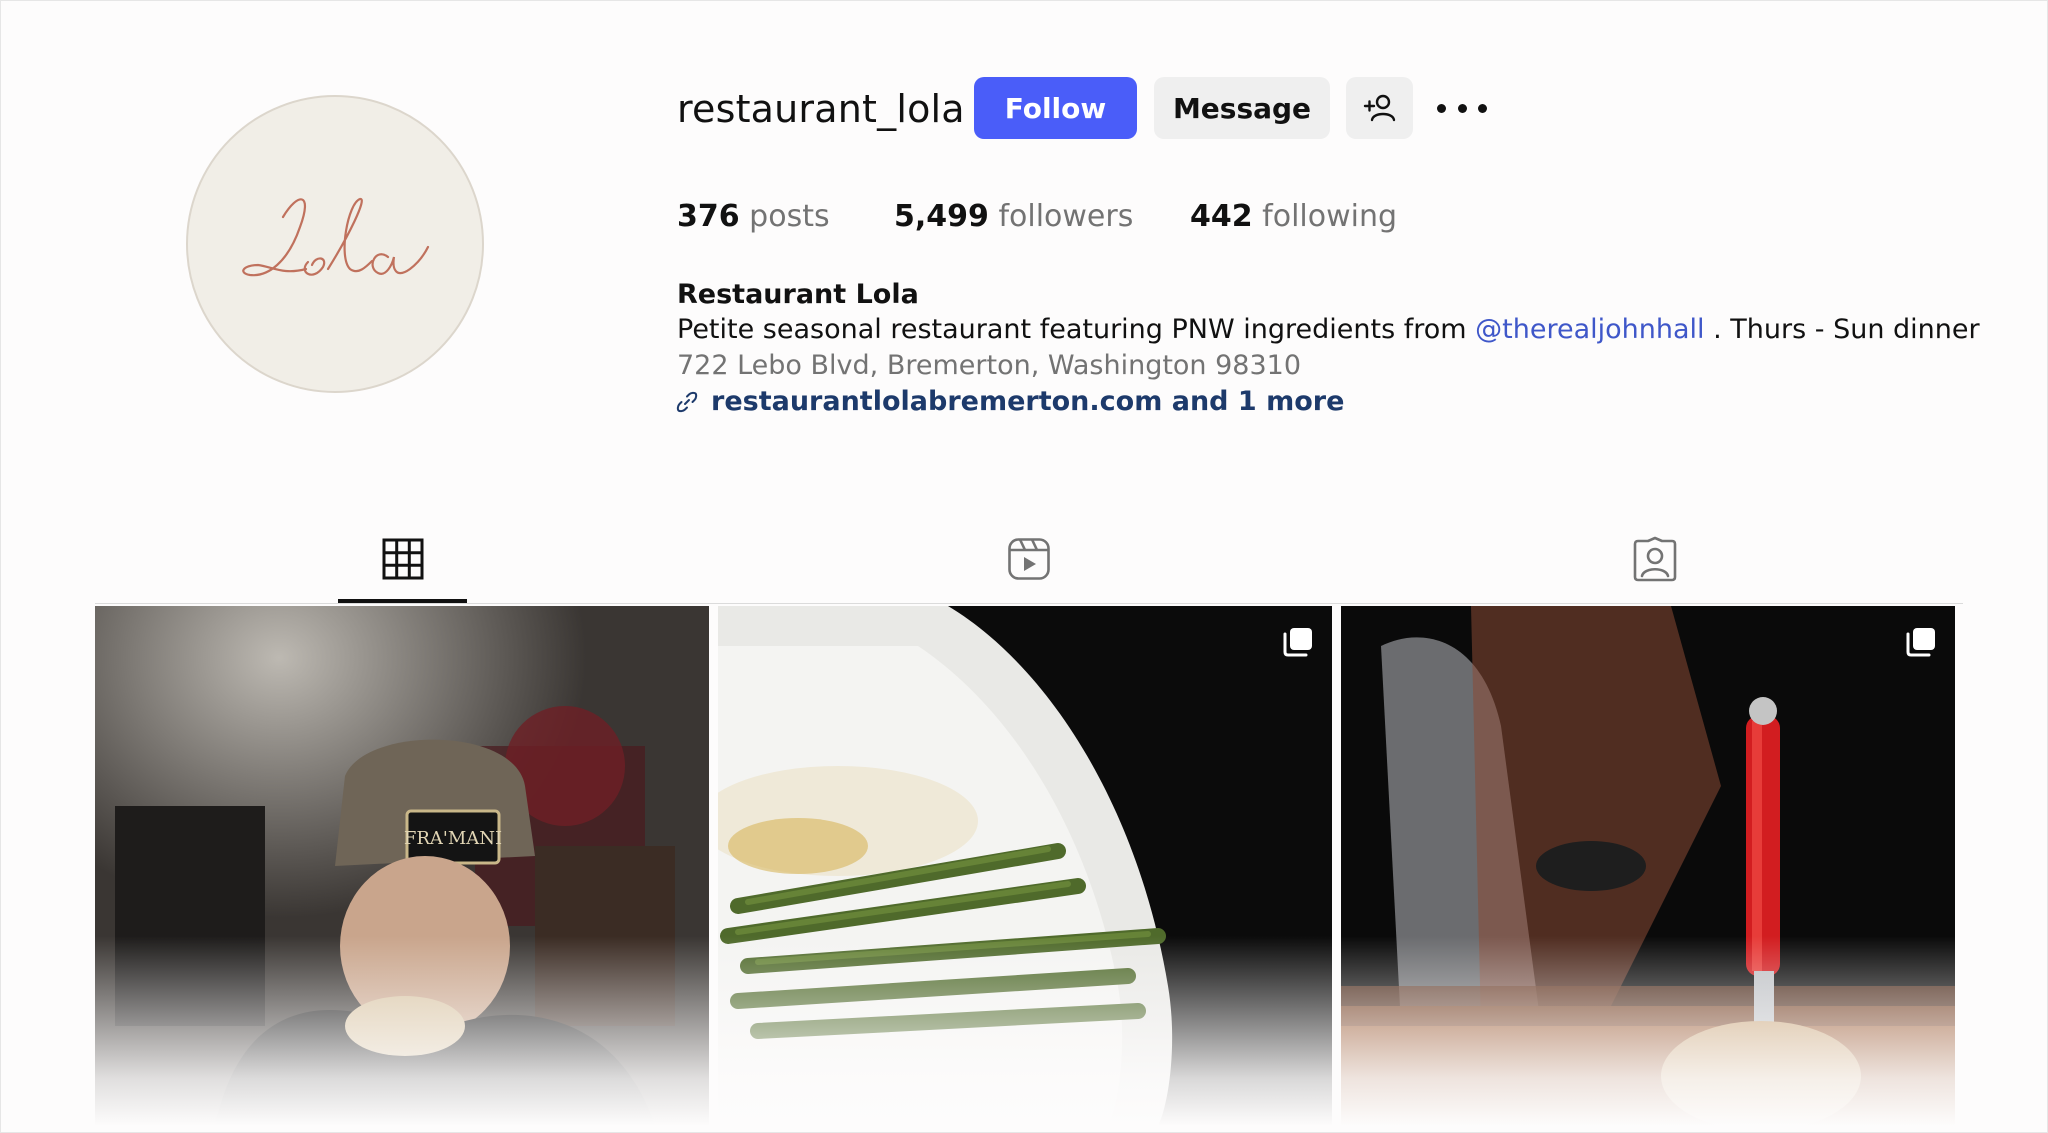 The width and height of the screenshot is (2048, 1133). Describe the element at coordinates (1842, 329) in the screenshot. I see `bio-text-end: . Thurs - Sun dinner` at that location.